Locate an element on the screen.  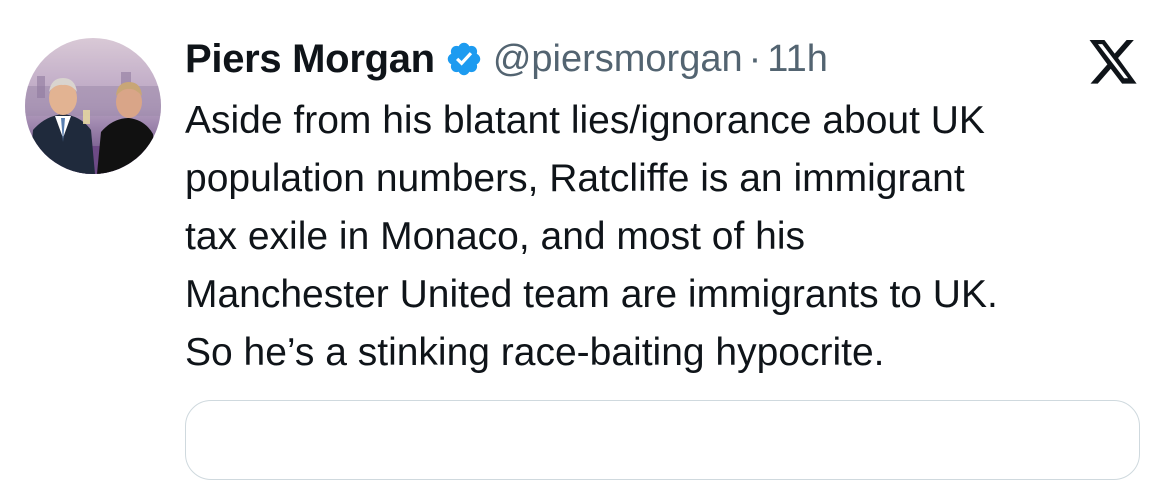
author-display-name: Piers Morgan is located at coordinates (310, 59).